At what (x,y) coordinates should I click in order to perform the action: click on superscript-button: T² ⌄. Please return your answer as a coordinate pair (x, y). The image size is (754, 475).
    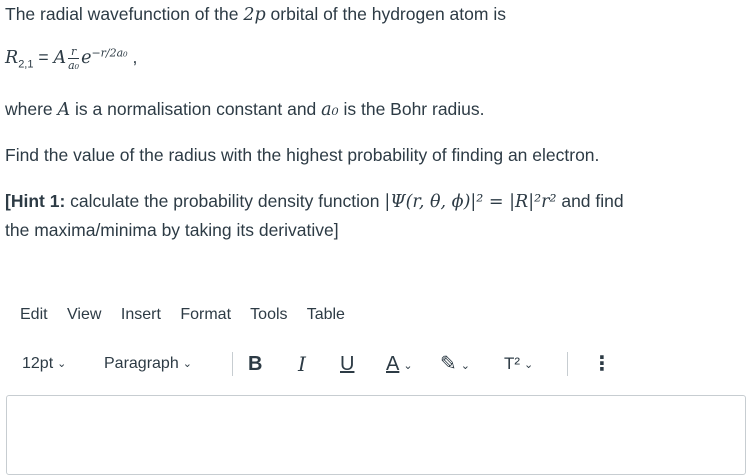
    Looking at the image, I should click on (518, 364).